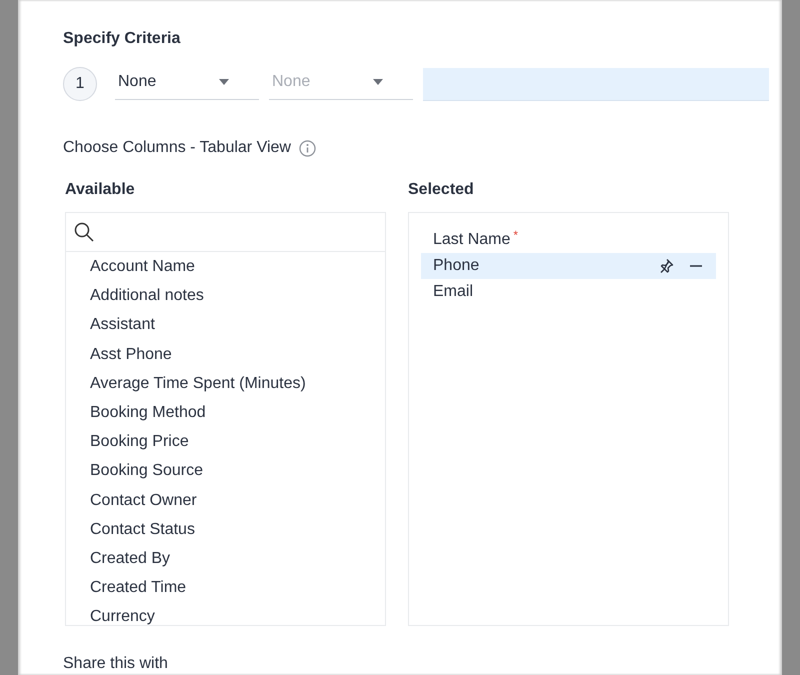 The height and width of the screenshot is (675, 800). Describe the element at coordinates (225, 267) in the screenshot. I see `available-item: Account Name` at that location.